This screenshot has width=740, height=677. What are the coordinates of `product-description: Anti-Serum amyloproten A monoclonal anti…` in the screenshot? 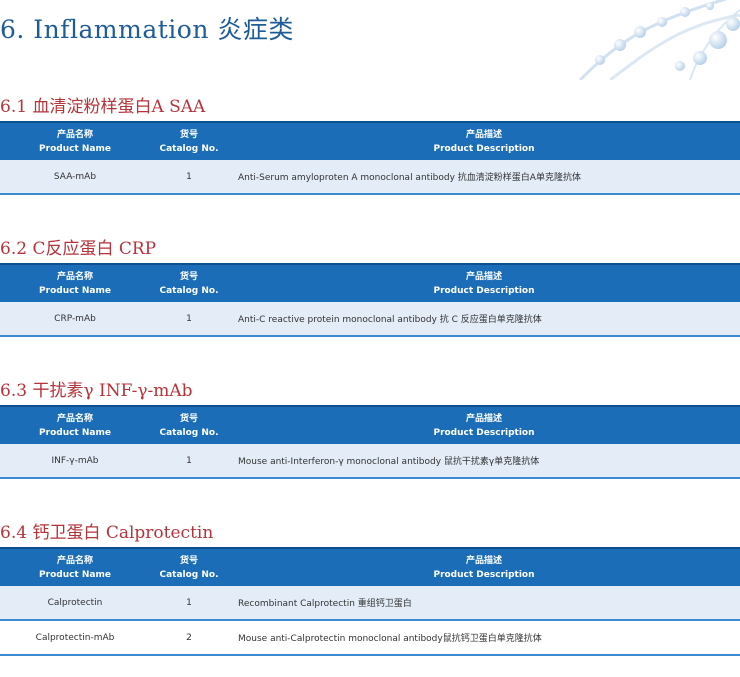 It's located at (484, 177).